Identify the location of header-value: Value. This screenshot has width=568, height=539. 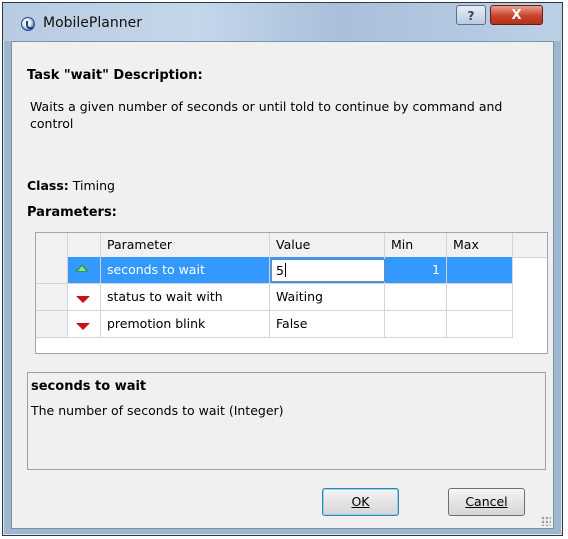
(327, 245).